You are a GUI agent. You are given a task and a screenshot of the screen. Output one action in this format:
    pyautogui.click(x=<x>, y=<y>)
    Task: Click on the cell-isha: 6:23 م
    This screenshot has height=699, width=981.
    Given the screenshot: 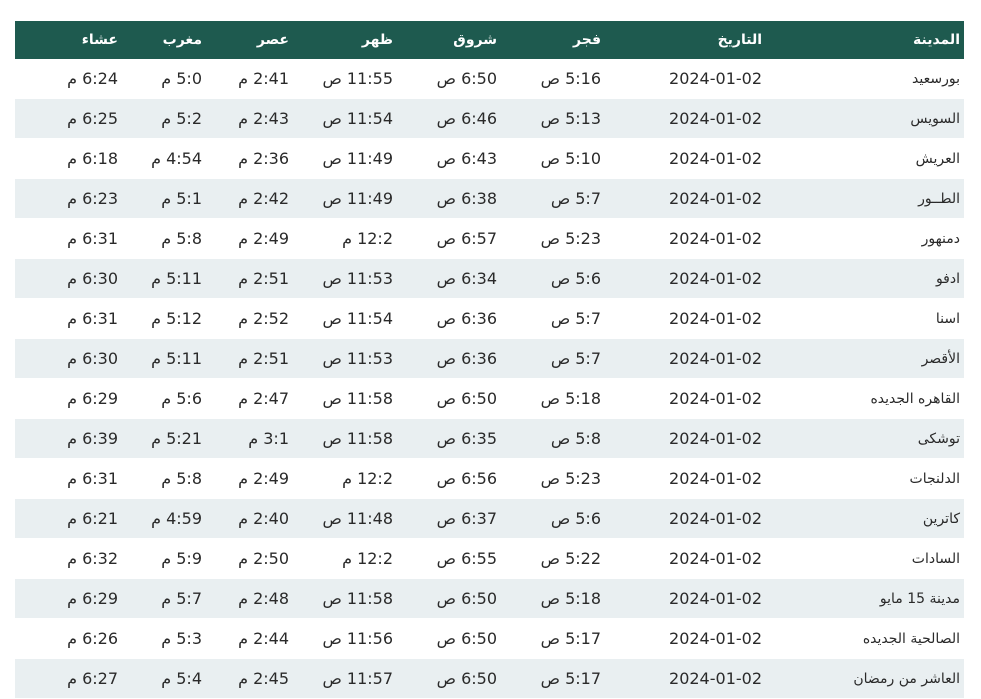 What is the action you would take?
    pyautogui.click(x=66, y=199)
    